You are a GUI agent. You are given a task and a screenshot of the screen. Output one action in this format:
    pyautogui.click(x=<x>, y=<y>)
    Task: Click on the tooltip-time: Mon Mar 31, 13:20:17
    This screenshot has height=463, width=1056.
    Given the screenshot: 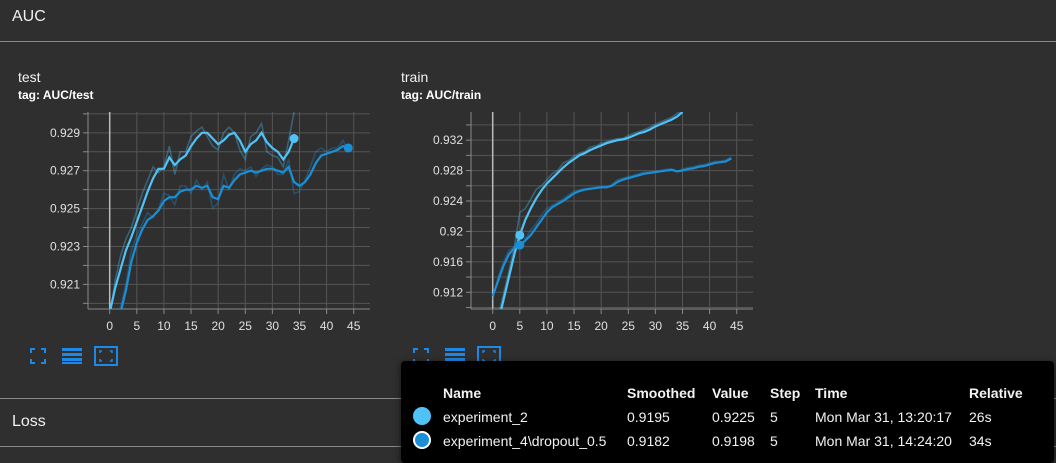 What is the action you would take?
    pyautogui.click(x=883, y=417)
    